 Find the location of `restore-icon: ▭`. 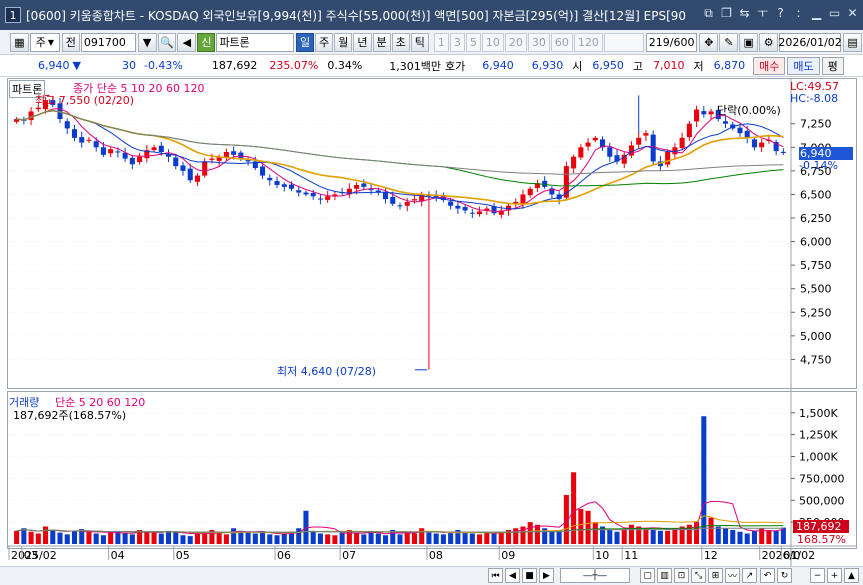

restore-icon: ▭ is located at coordinates (834, 13).